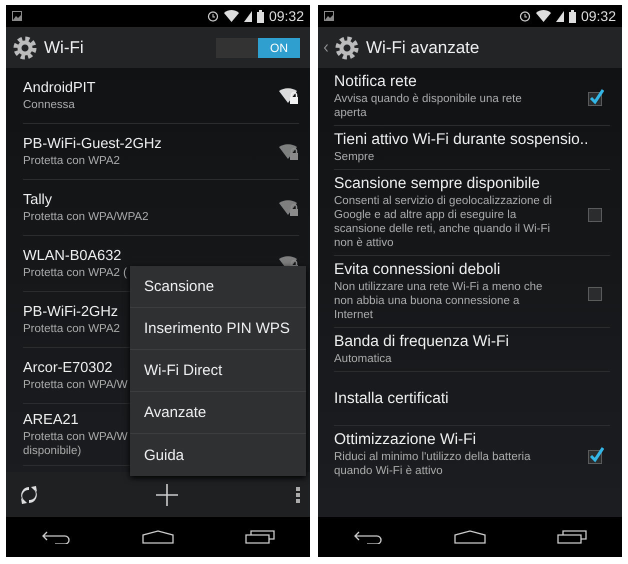 The image size is (628, 564). I want to click on setting-row: Scansione sempre disponibile Consenti al servizio di geolocalizzazione di Google e ad altre app di eseguire la scansione delle reti, anche quando il Wi-Fi non è attivo, so click(472, 213).